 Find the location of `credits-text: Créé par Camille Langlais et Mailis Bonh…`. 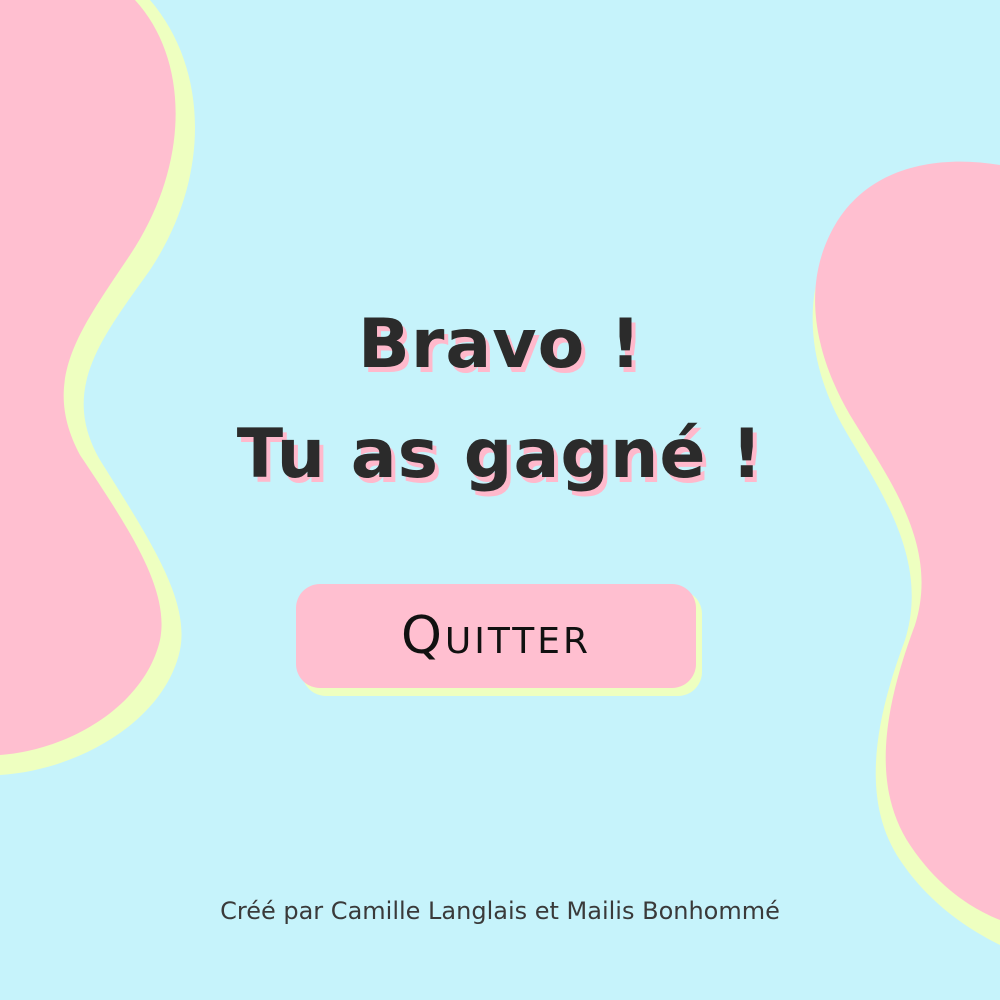

credits-text: Créé par Camille Langlais et Mailis Bonh… is located at coordinates (500, 911).